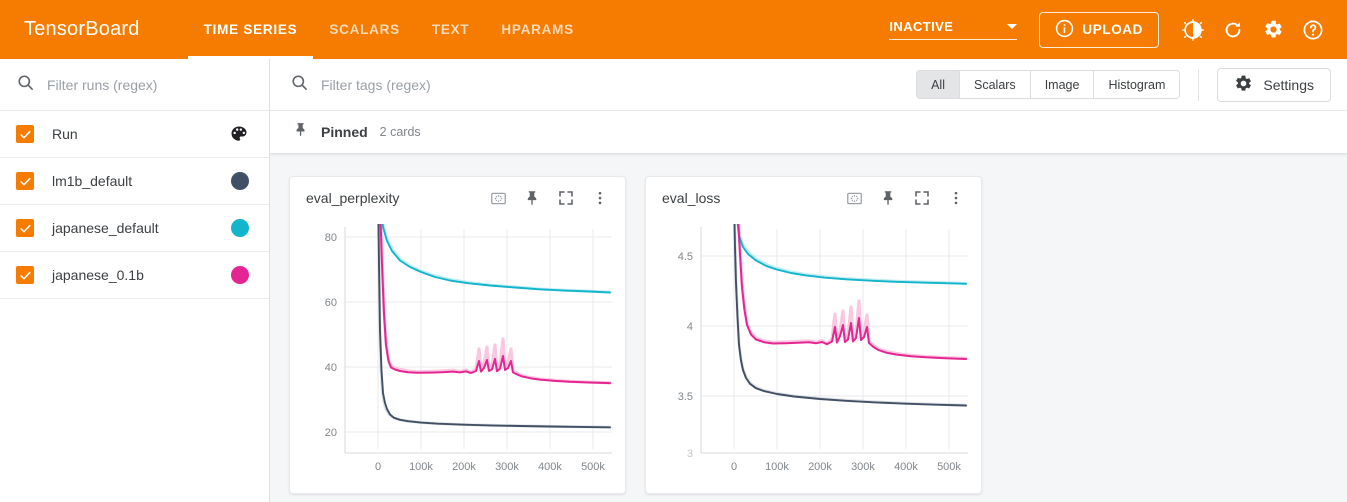 The width and height of the screenshot is (1347, 502). I want to click on filter-chip-image: Image, so click(1062, 84).